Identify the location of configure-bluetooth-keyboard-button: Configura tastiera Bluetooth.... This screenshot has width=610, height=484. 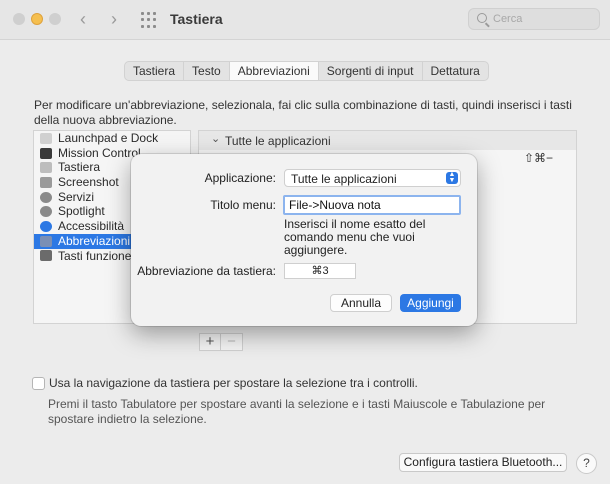
(483, 462).